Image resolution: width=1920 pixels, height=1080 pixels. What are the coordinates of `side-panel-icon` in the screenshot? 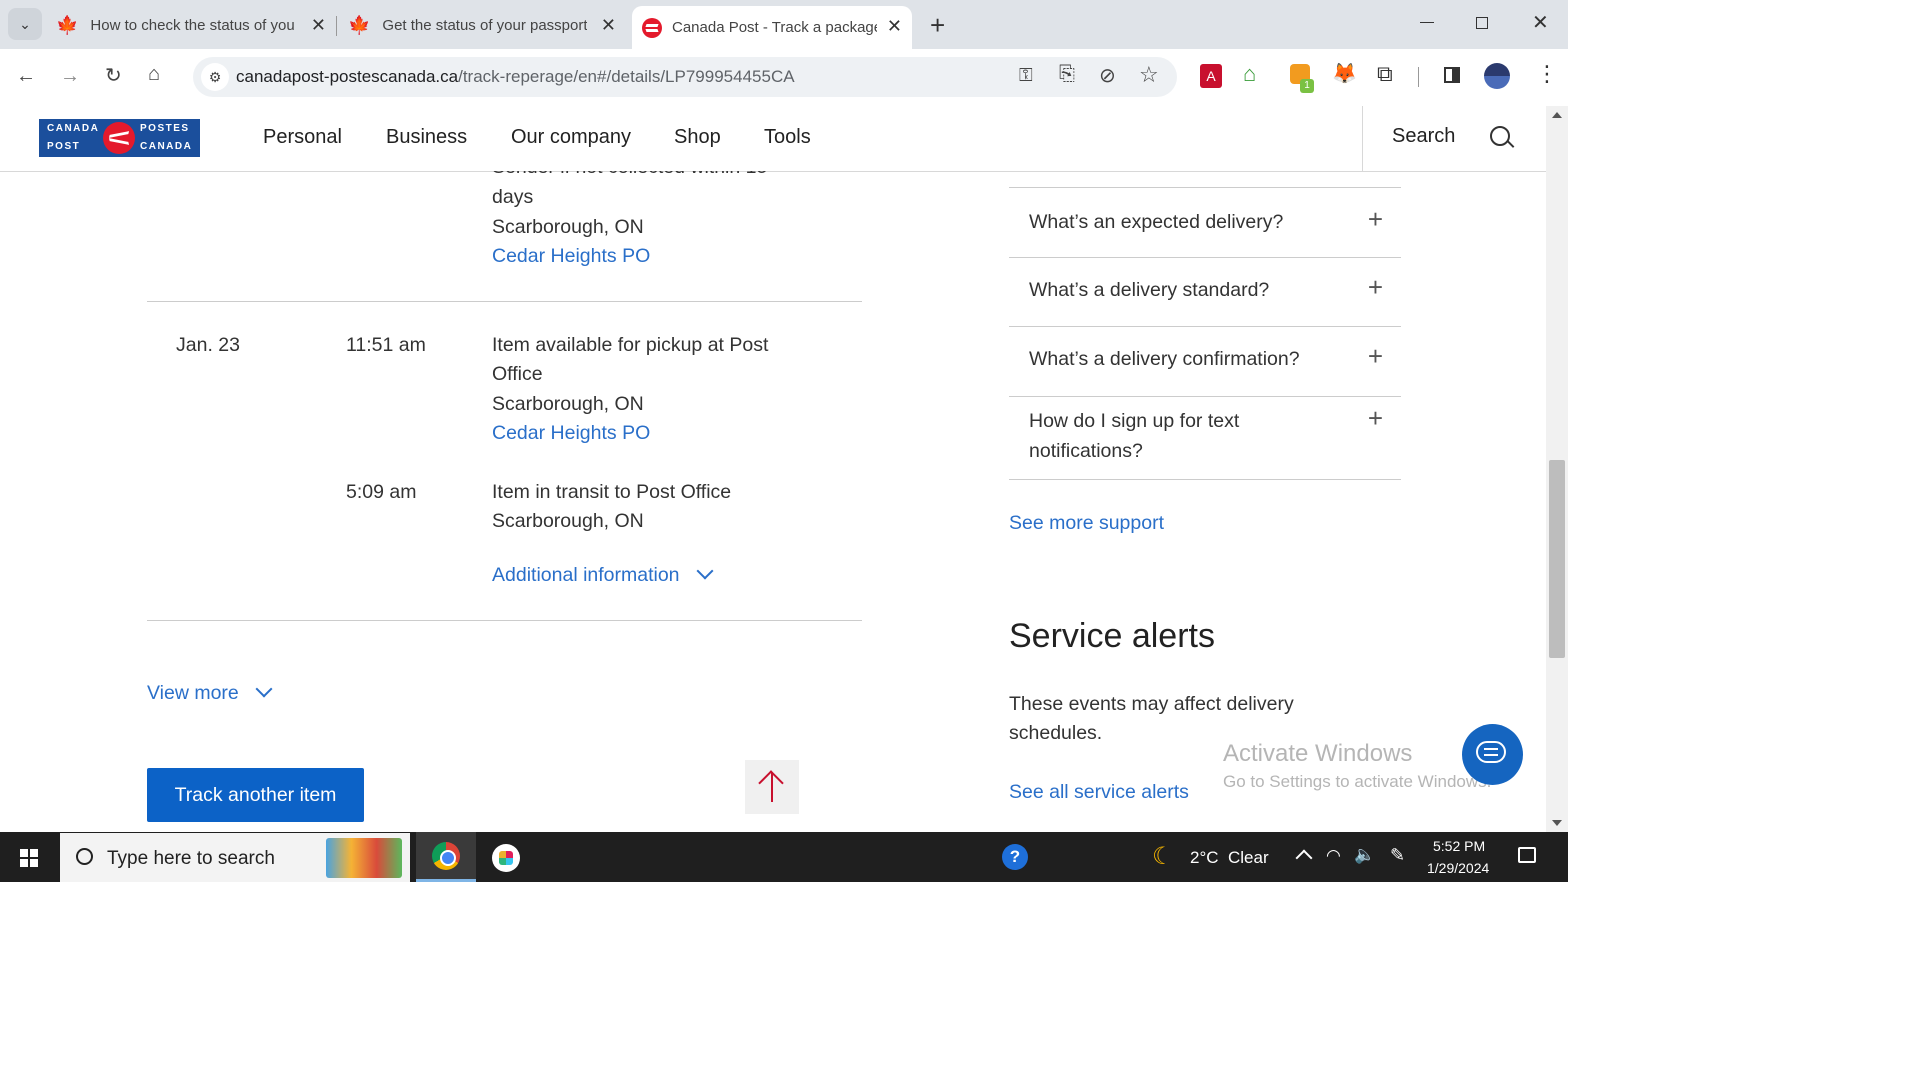 It's located at (1452, 75).